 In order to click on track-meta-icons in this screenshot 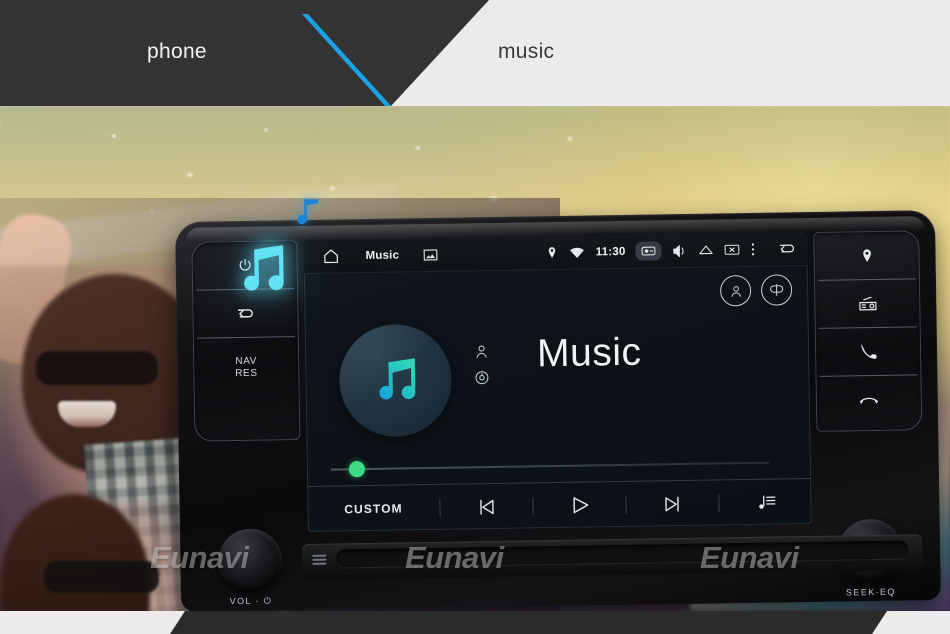, I will do `click(482, 364)`.